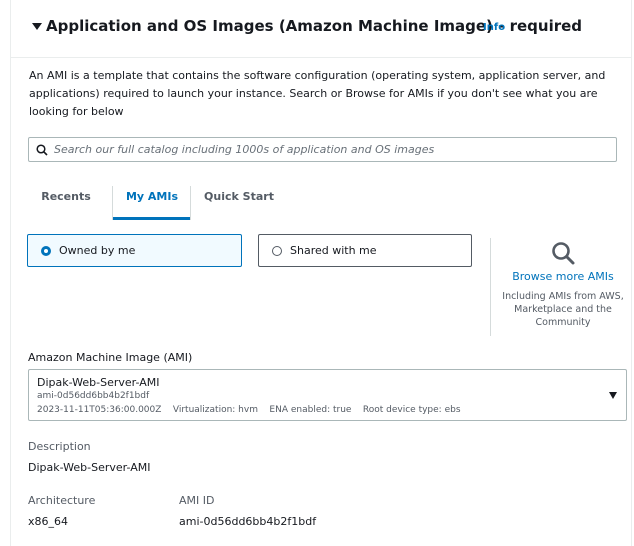 The image size is (634, 546). I want to click on architecture-value: x86_64, so click(48, 521).